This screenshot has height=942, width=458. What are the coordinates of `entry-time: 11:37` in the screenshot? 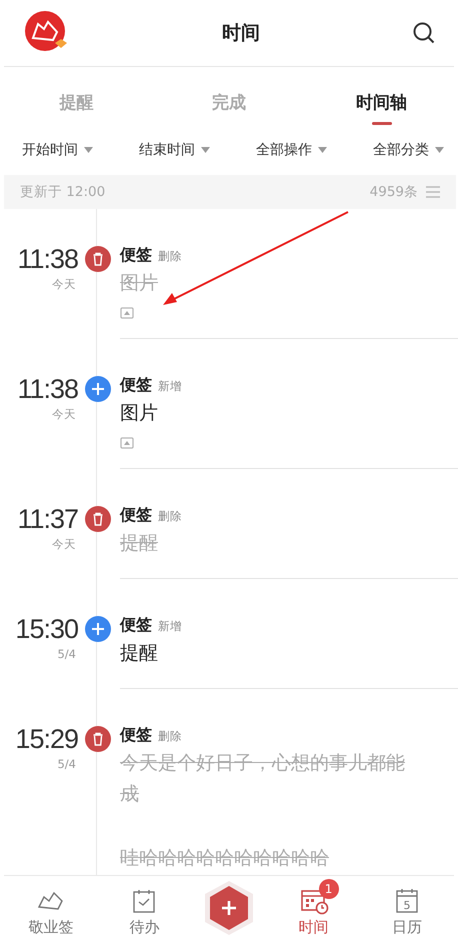 It's located at (47, 519).